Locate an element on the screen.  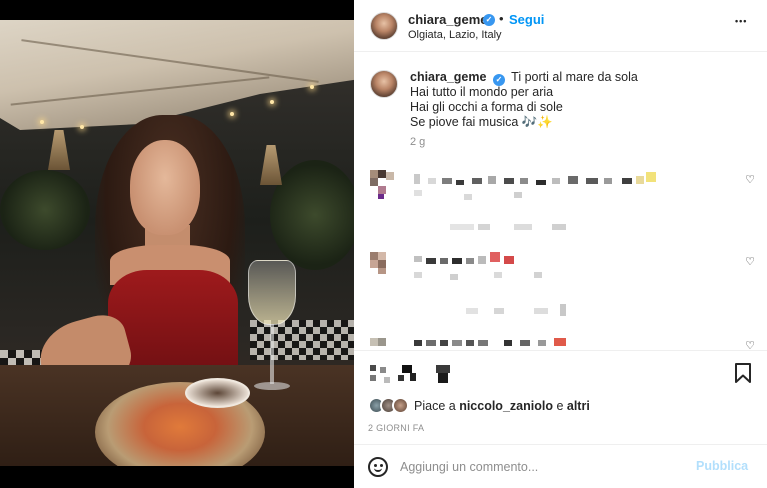
likers-avatars is located at coordinates (390, 406).